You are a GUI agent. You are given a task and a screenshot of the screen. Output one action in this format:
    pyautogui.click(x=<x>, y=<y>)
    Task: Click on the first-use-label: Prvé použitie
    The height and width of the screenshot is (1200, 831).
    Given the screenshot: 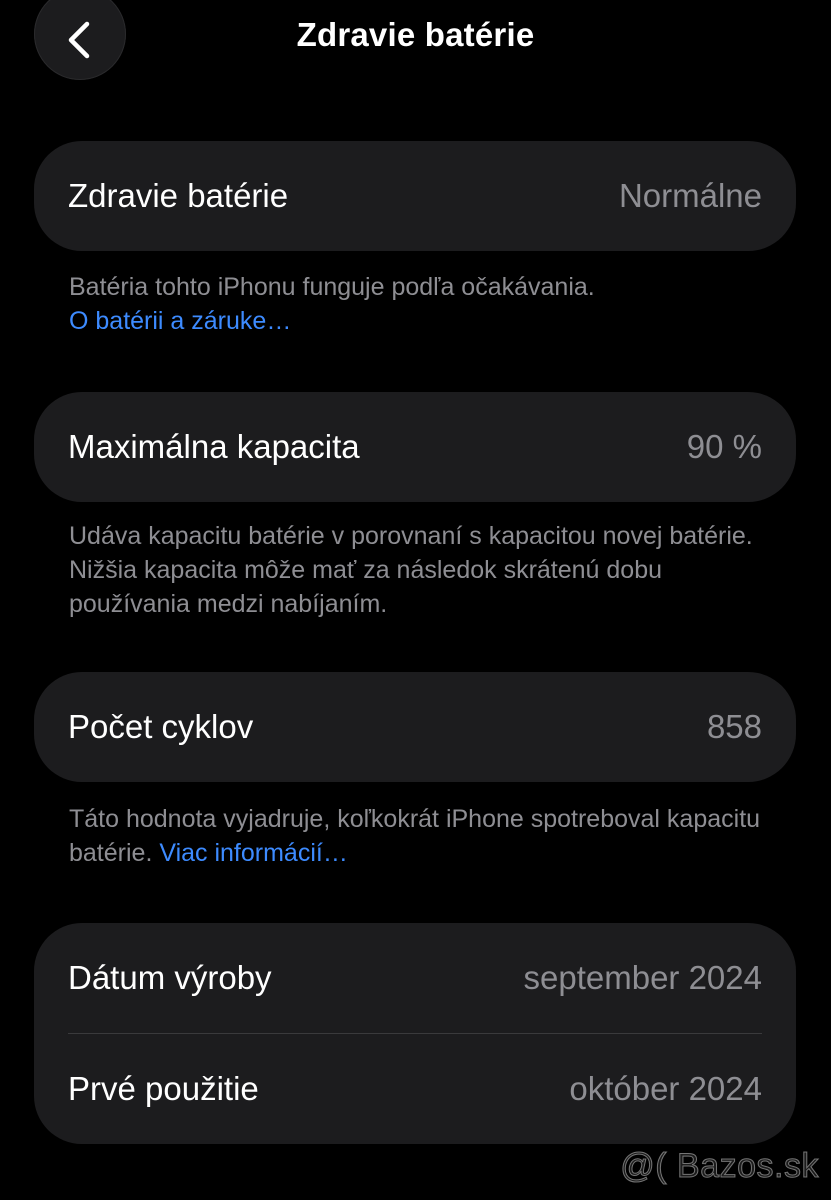 What is the action you would take?
    pyautogui.click(x=163, y=1088)
    